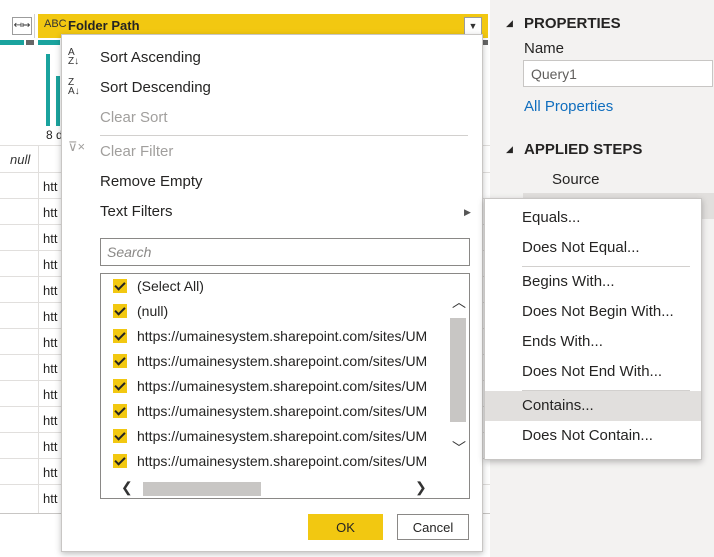  I want to click on applied-steps-heading: APPLIED STEPS, so click(583, 149).